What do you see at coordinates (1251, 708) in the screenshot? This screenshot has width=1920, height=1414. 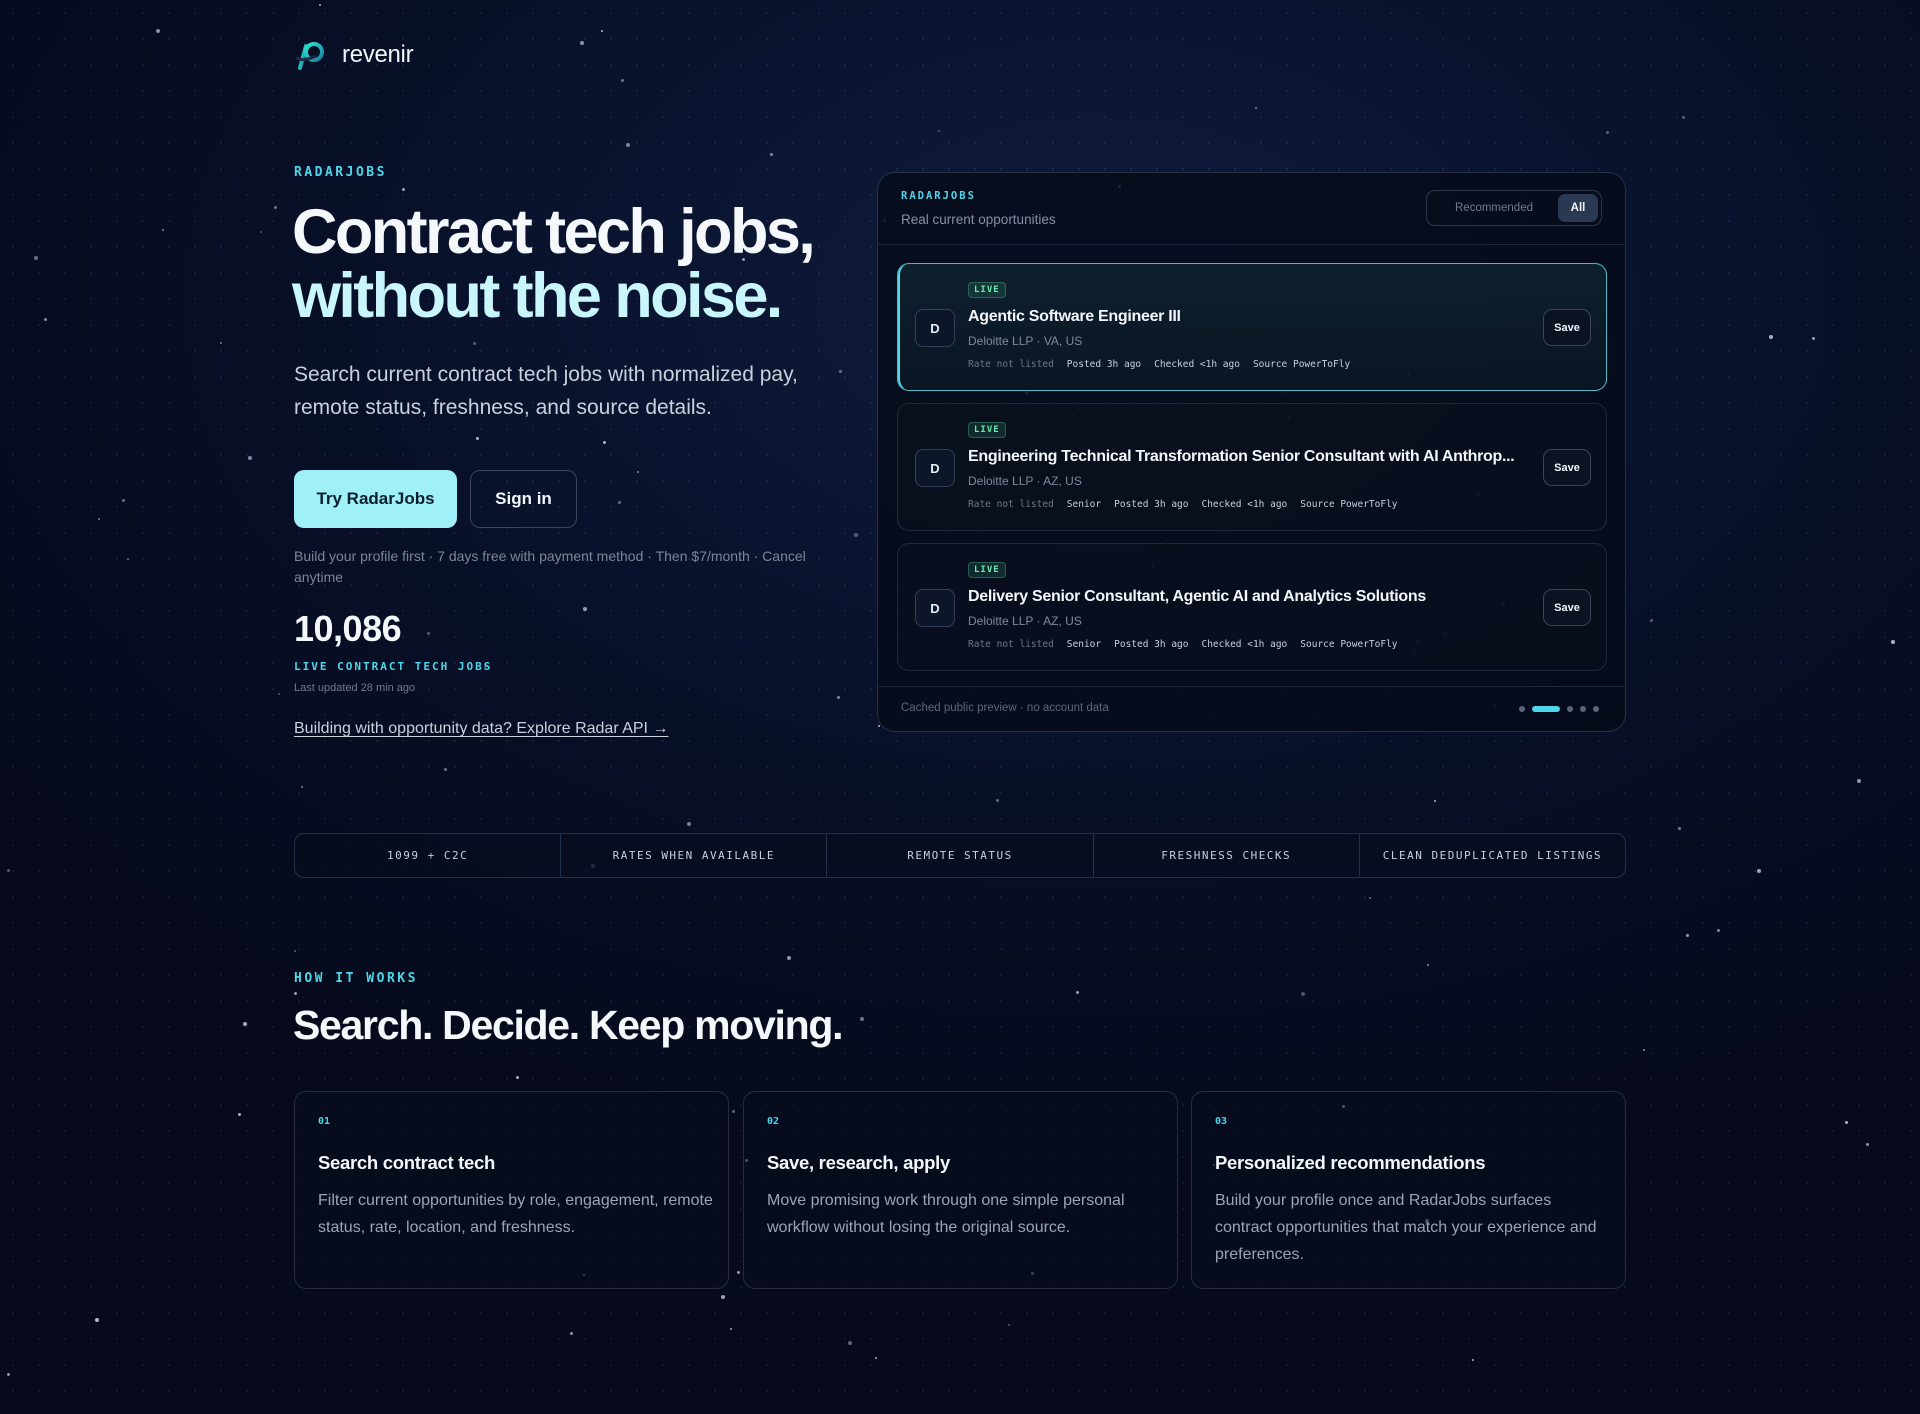 I see `preview-footer: Cached public preview · no account data` at bounding box center [1251, 708].